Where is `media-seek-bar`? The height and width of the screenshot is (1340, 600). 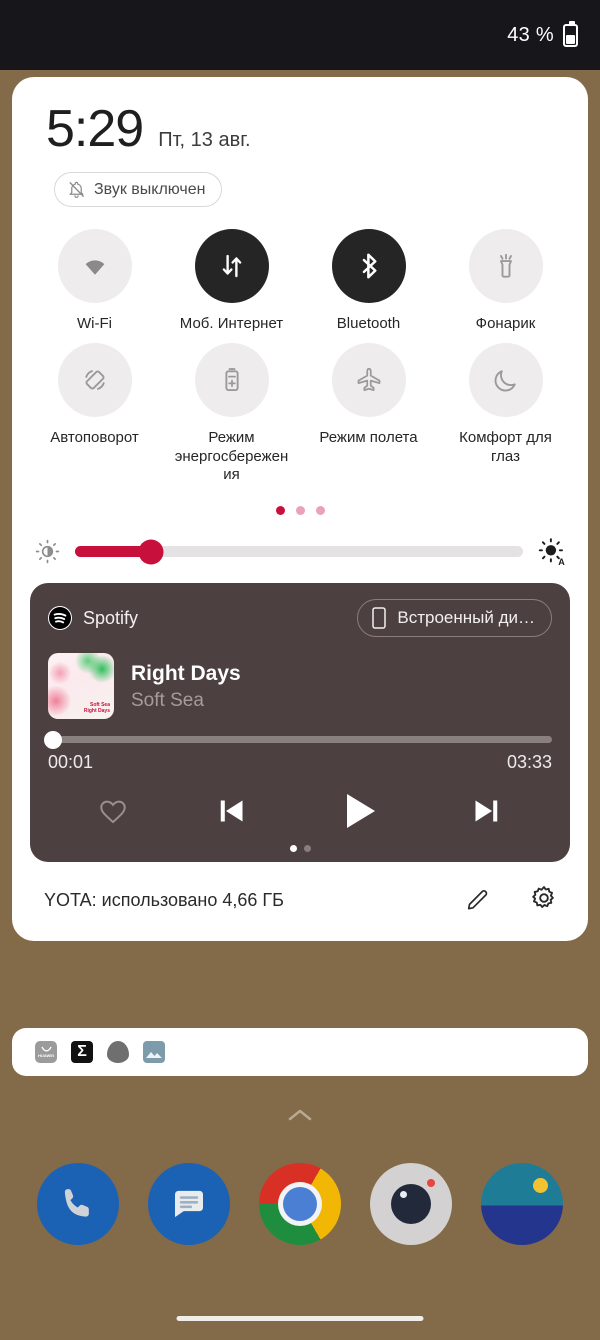
media-seek-bar is located at coordinates (298, 739).